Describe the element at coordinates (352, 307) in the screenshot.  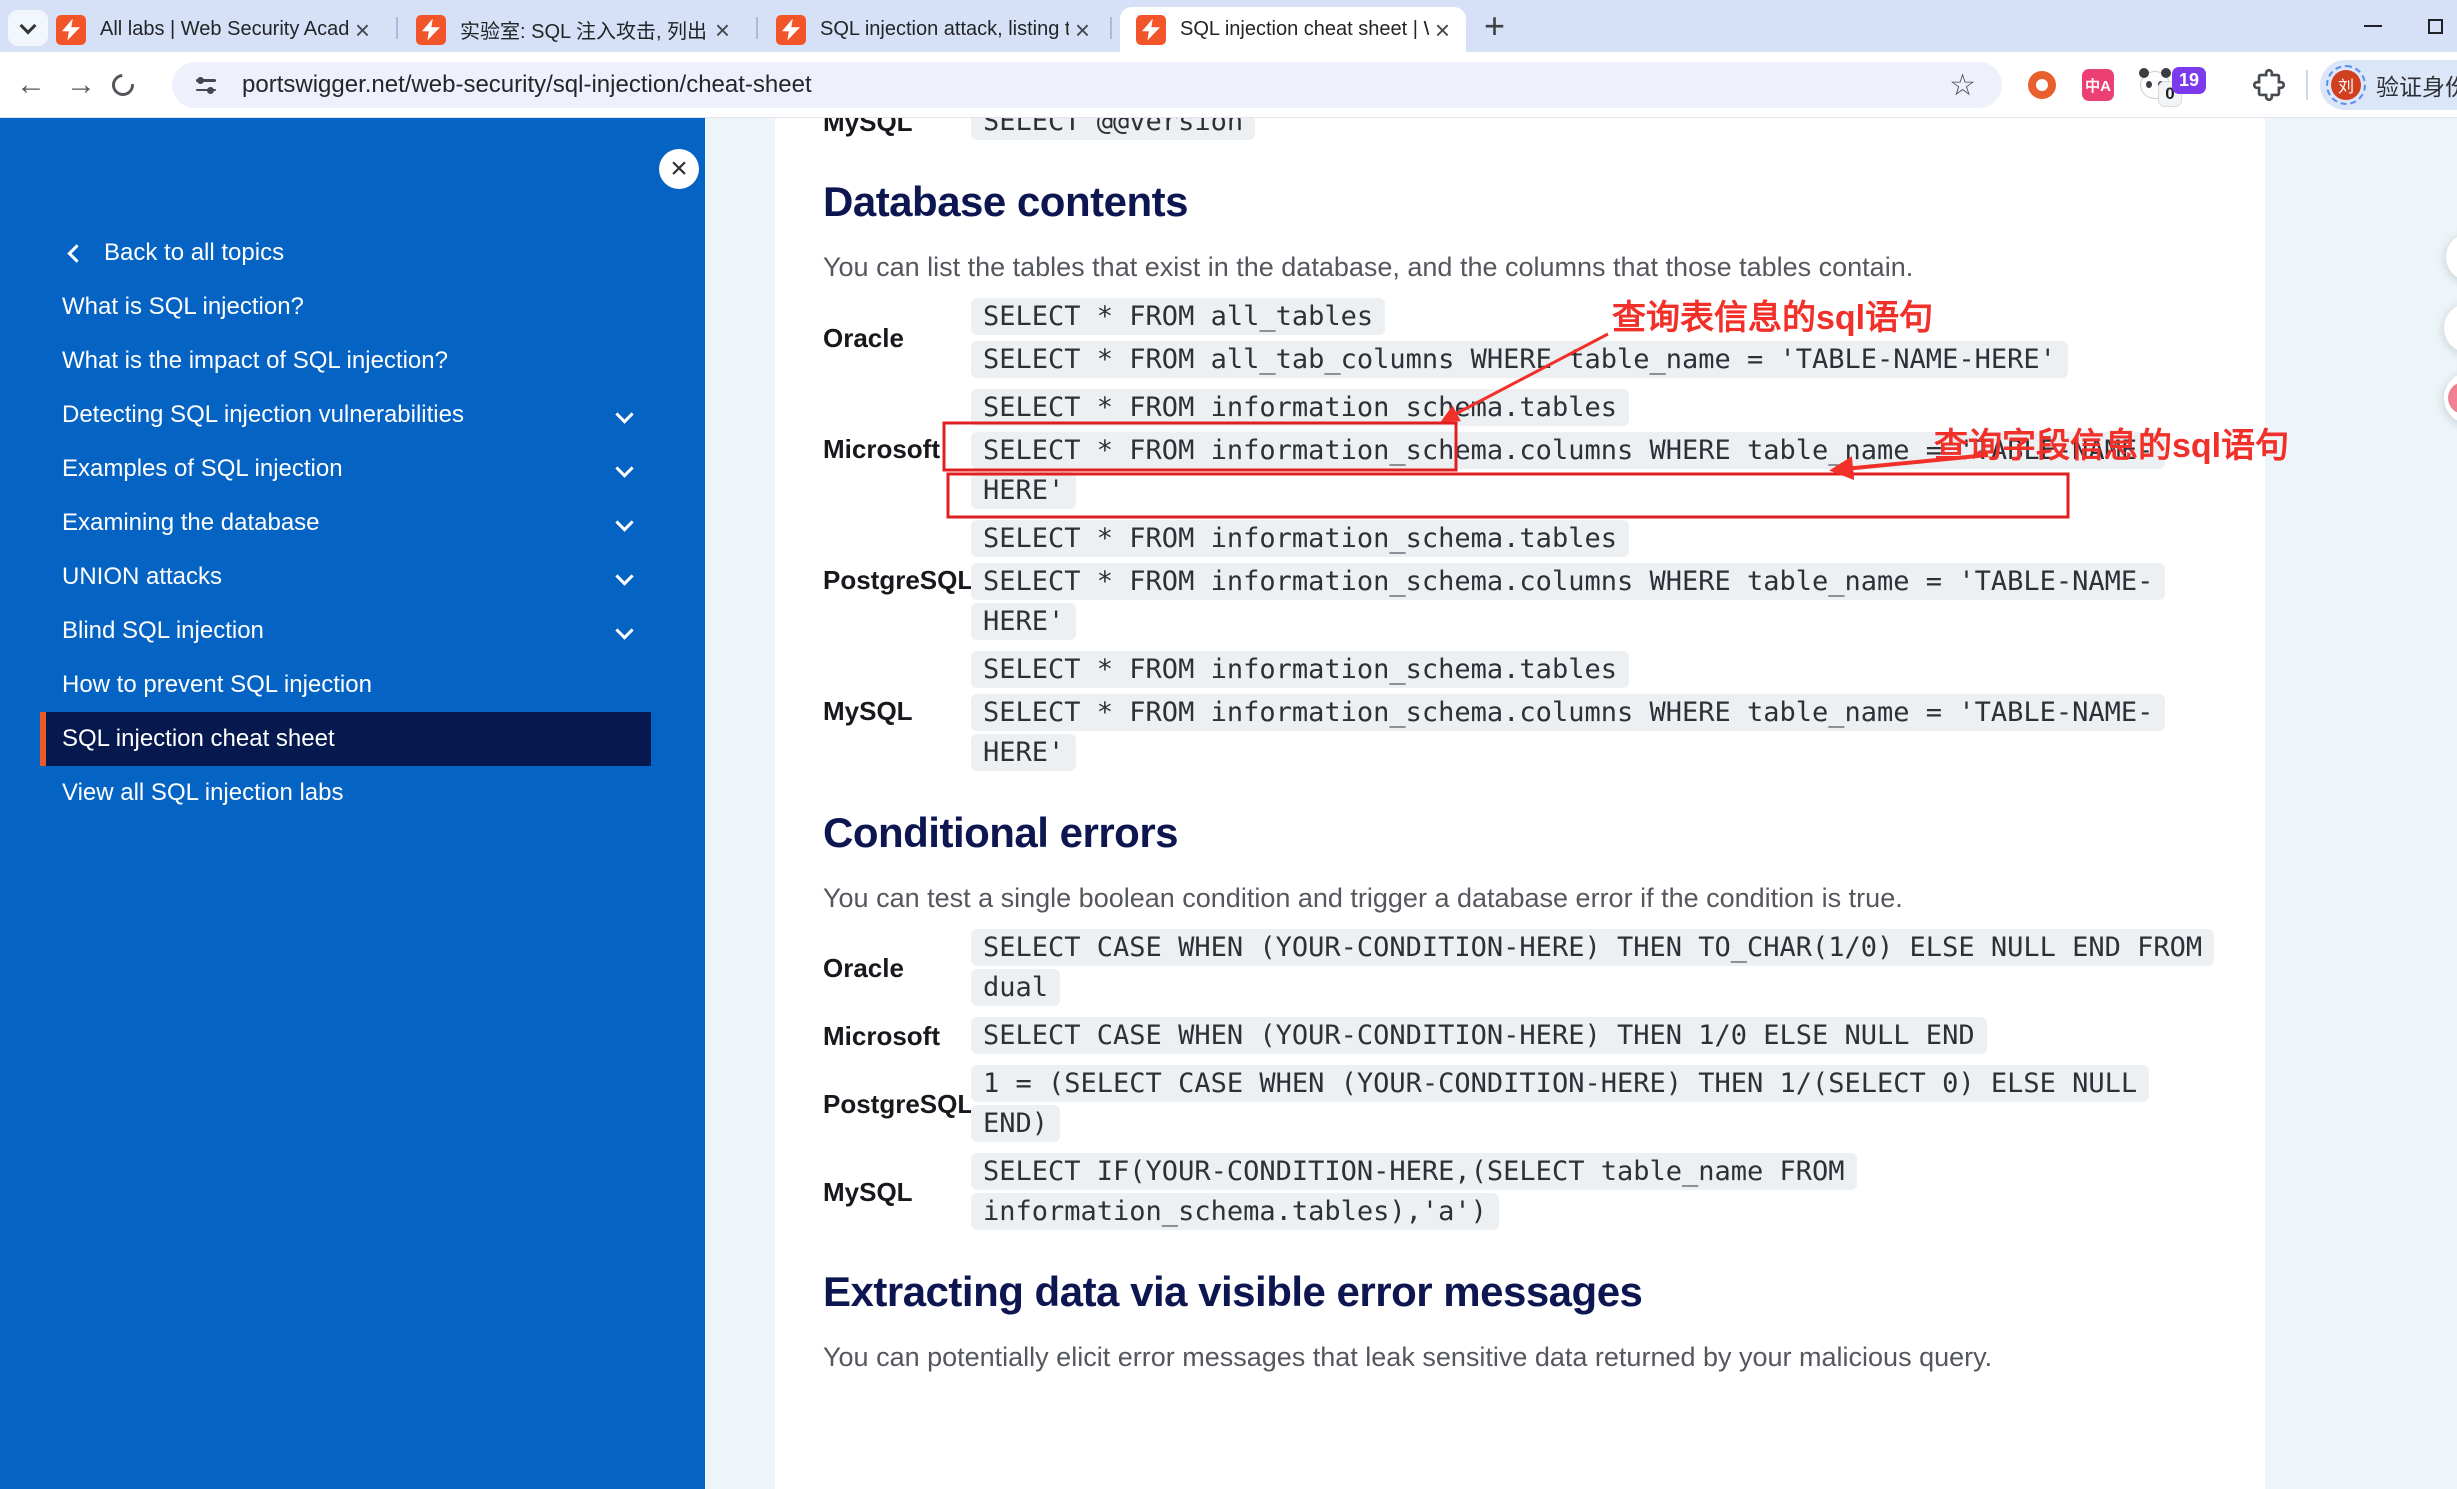
I see `sidebar-item: What is SQL injection?` at that location.